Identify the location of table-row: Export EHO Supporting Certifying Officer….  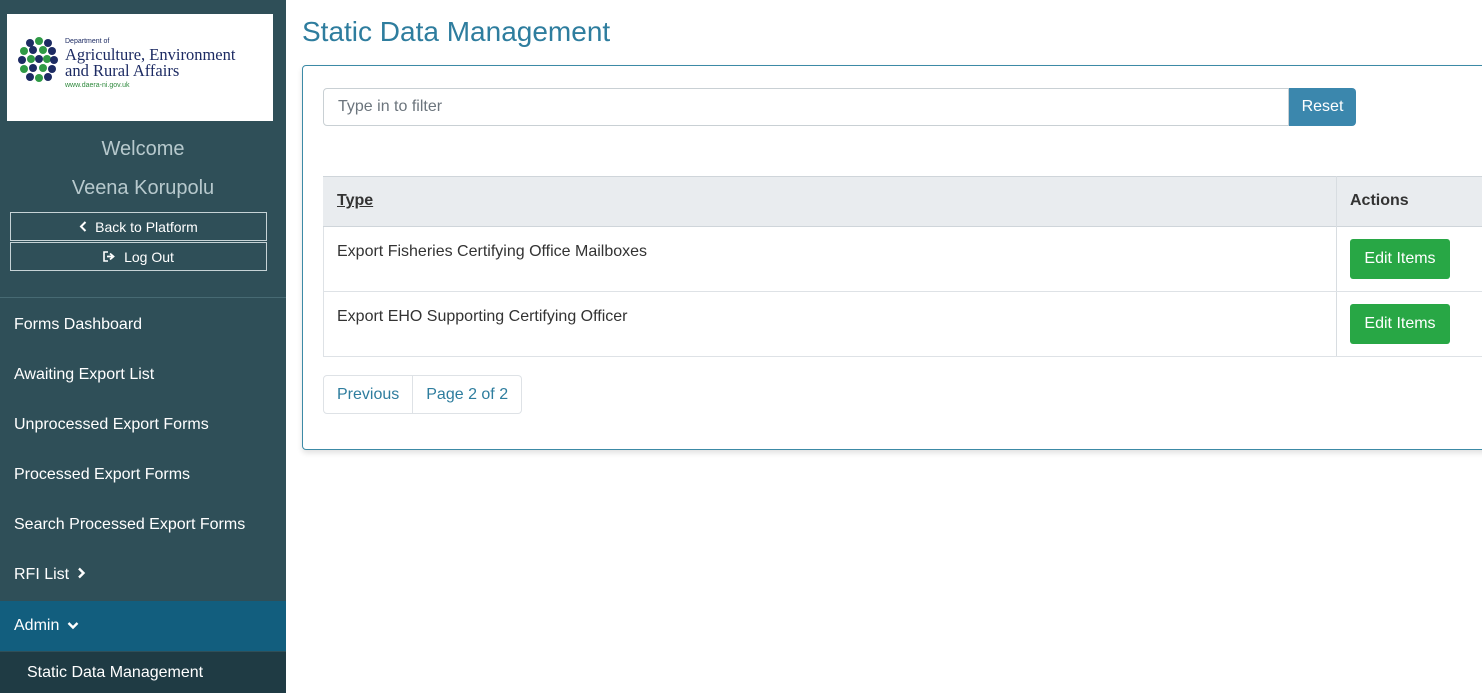
(902, 324).